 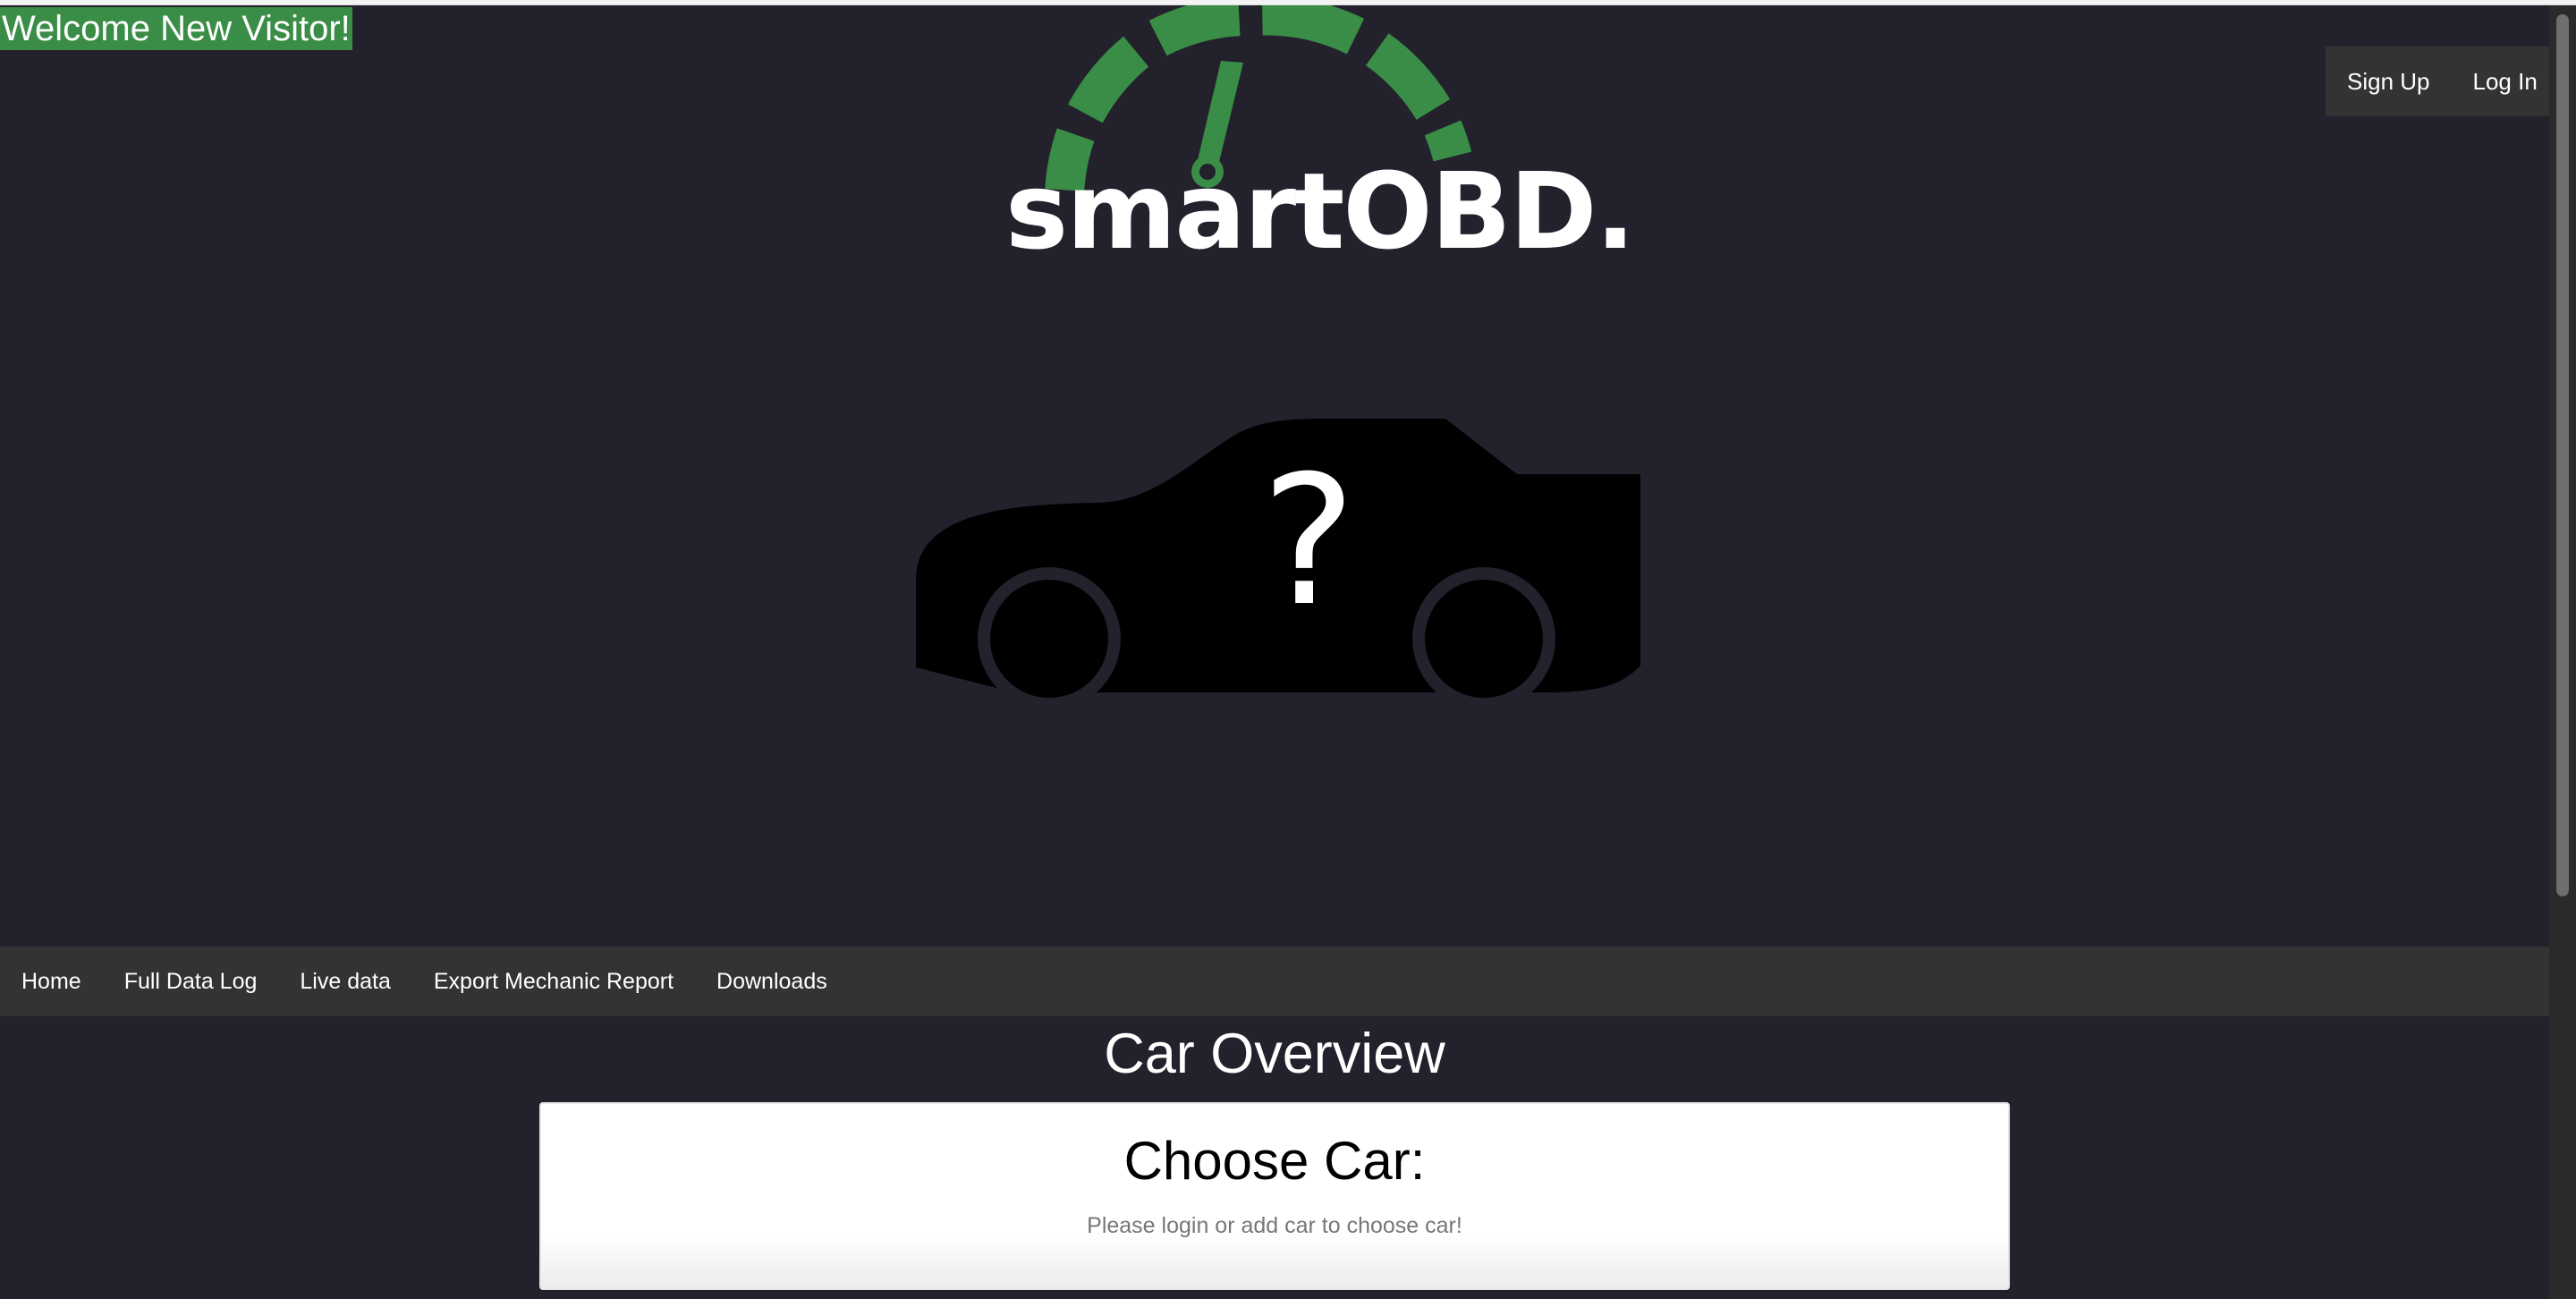 I want to click on login-link: Log In, so click(x=2501, y=81).